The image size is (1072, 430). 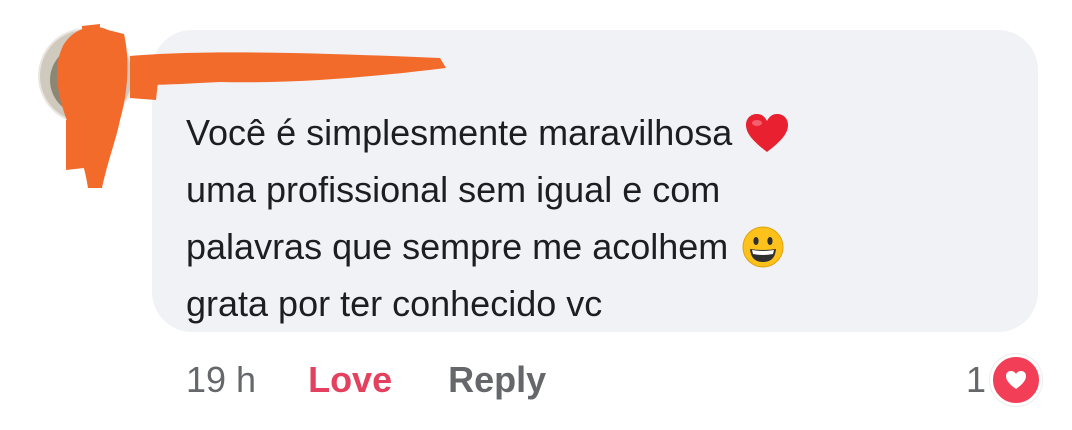 What do you see at coordinates (1016, 380) in the screenshot?
I see `love-reaction-icon` at bounding box center [1016, 380].